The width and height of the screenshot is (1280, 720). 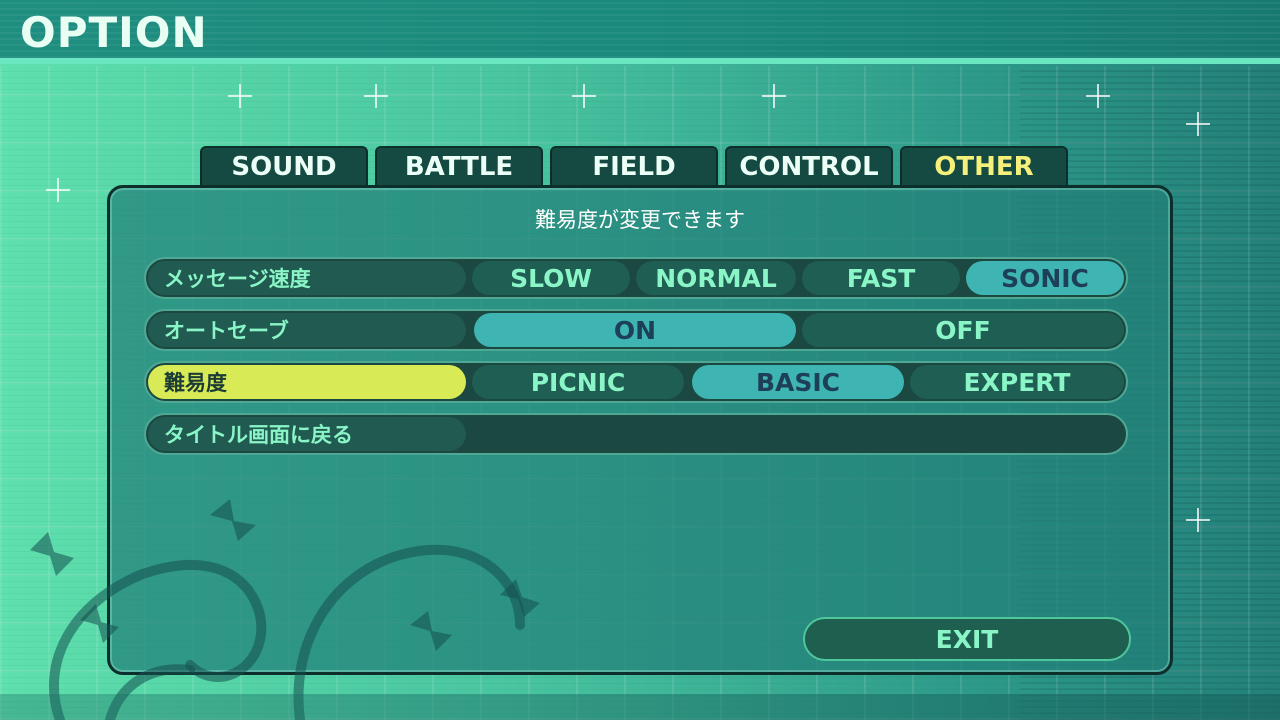 I want to click on message-speed-fast-option: FAST, so click(x=881, y=278).